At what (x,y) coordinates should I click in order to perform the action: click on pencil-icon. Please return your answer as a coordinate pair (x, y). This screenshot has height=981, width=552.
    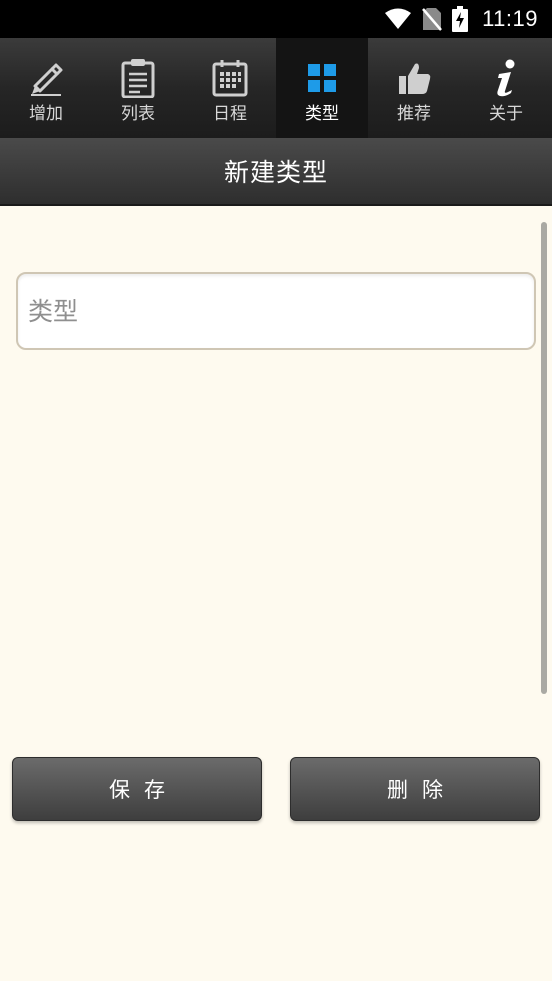
    Looking at the image, I should click on (46, 78).